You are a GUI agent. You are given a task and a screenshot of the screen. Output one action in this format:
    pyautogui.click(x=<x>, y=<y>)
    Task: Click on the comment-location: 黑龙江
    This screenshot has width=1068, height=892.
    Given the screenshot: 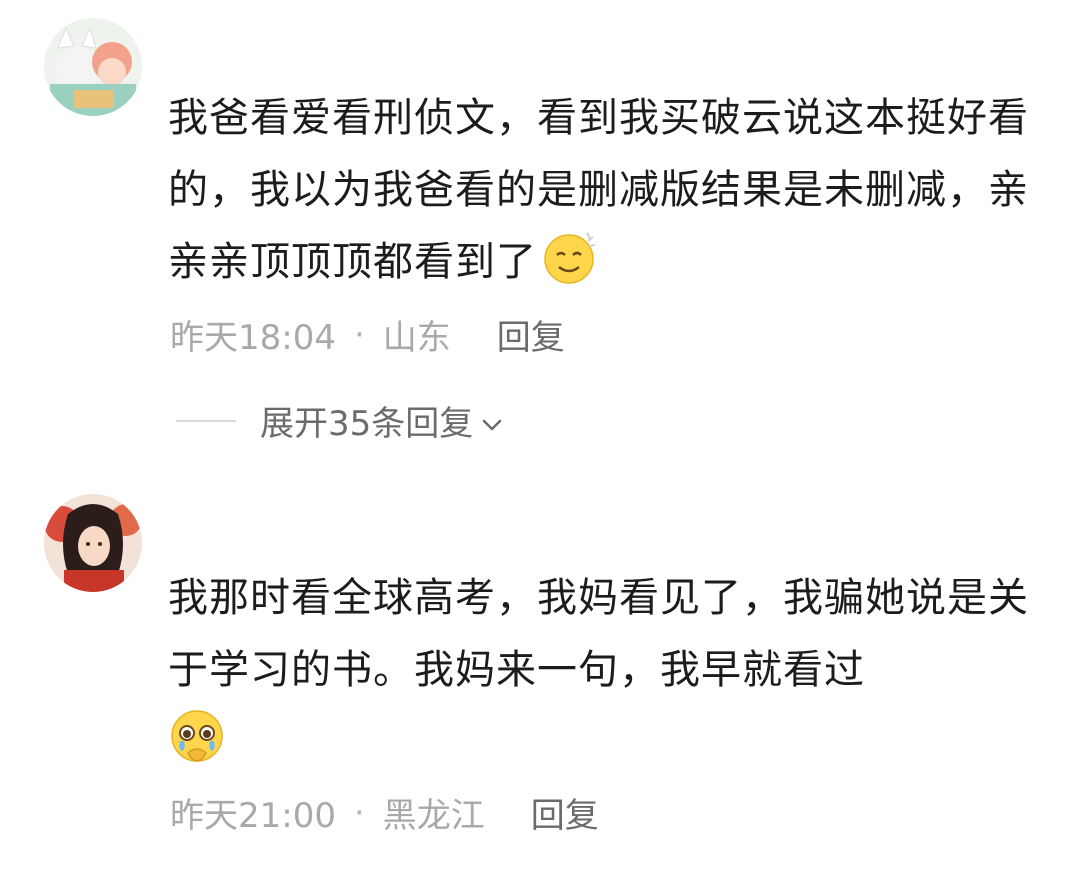 What is the action you would take?
    pyautogui.click(x=433, y=816)
    